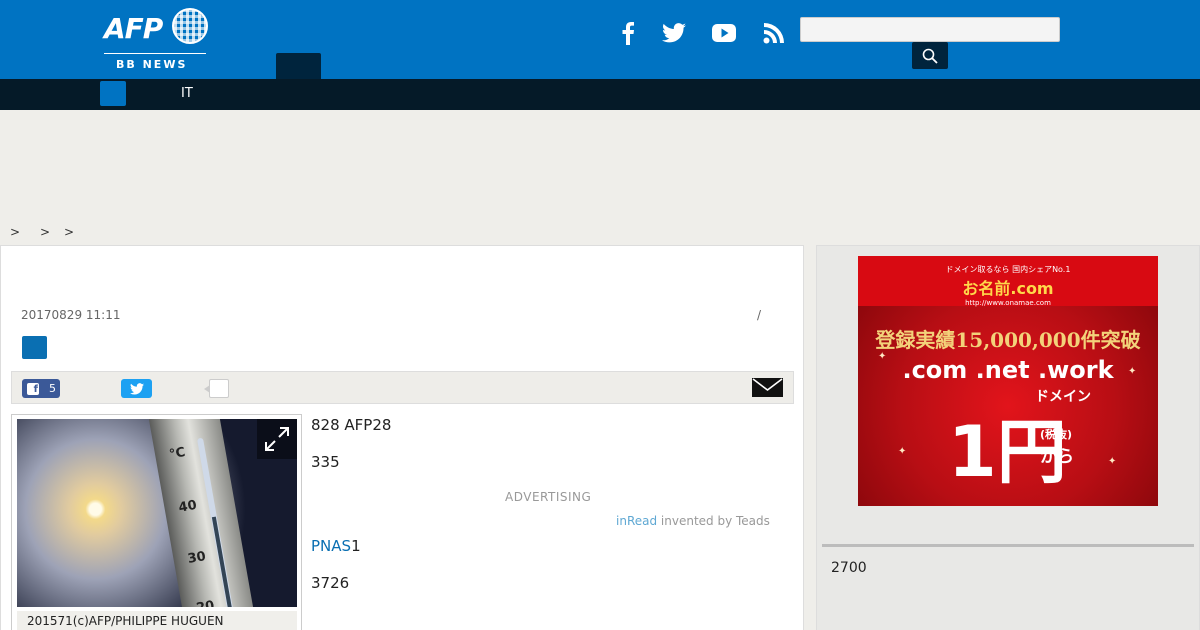  I want to click on rss-icon, so click(773, 33).